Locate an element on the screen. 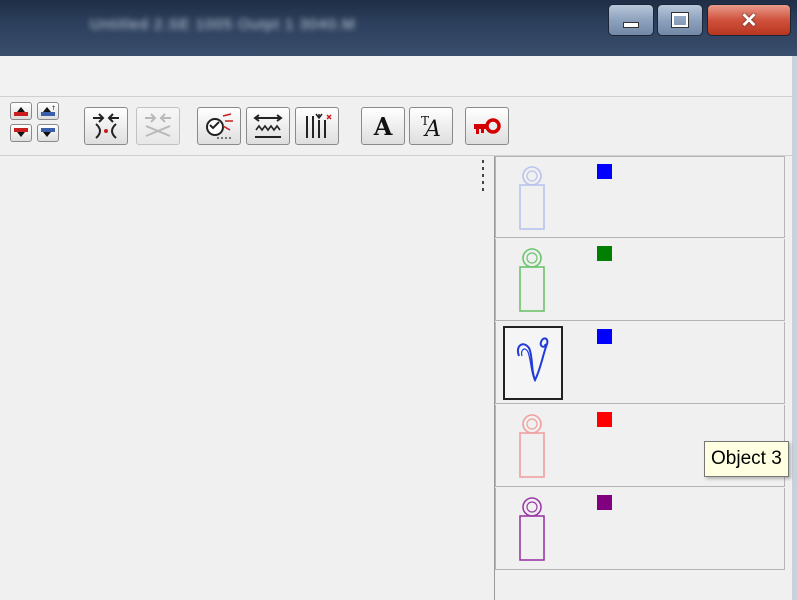 Image resolution: width=797 pixels, height=600 pixels. close-icon: ✕ is located at coordinates (749, 20).